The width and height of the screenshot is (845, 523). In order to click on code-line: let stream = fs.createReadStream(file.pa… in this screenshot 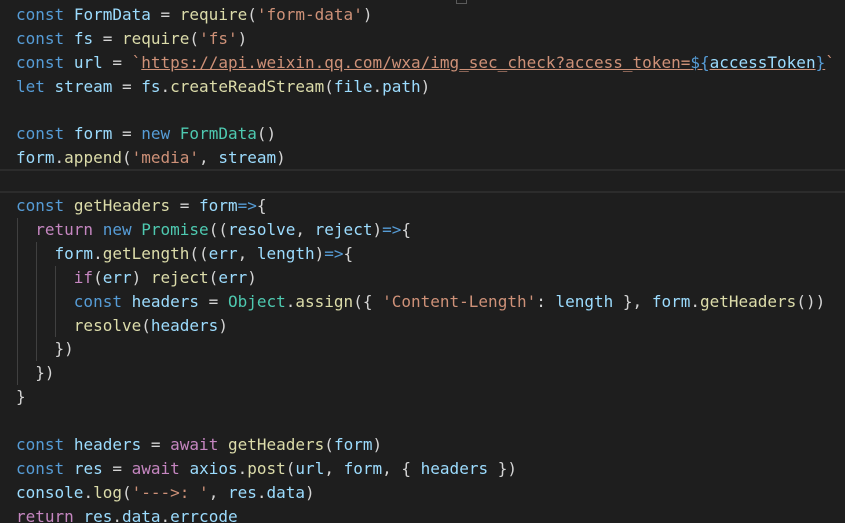, I will do `click(425, 87)`.